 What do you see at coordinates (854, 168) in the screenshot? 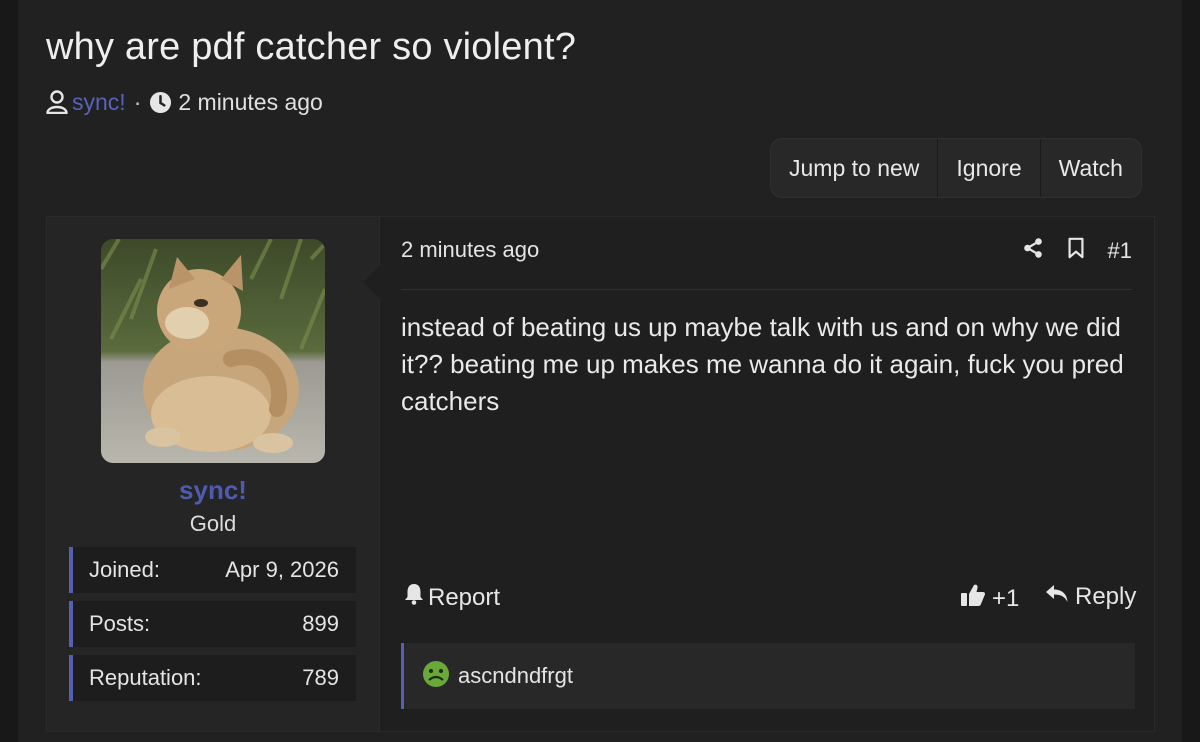
I see `jump-to-new-button: Jump to new` at bounding box center [854, 168].